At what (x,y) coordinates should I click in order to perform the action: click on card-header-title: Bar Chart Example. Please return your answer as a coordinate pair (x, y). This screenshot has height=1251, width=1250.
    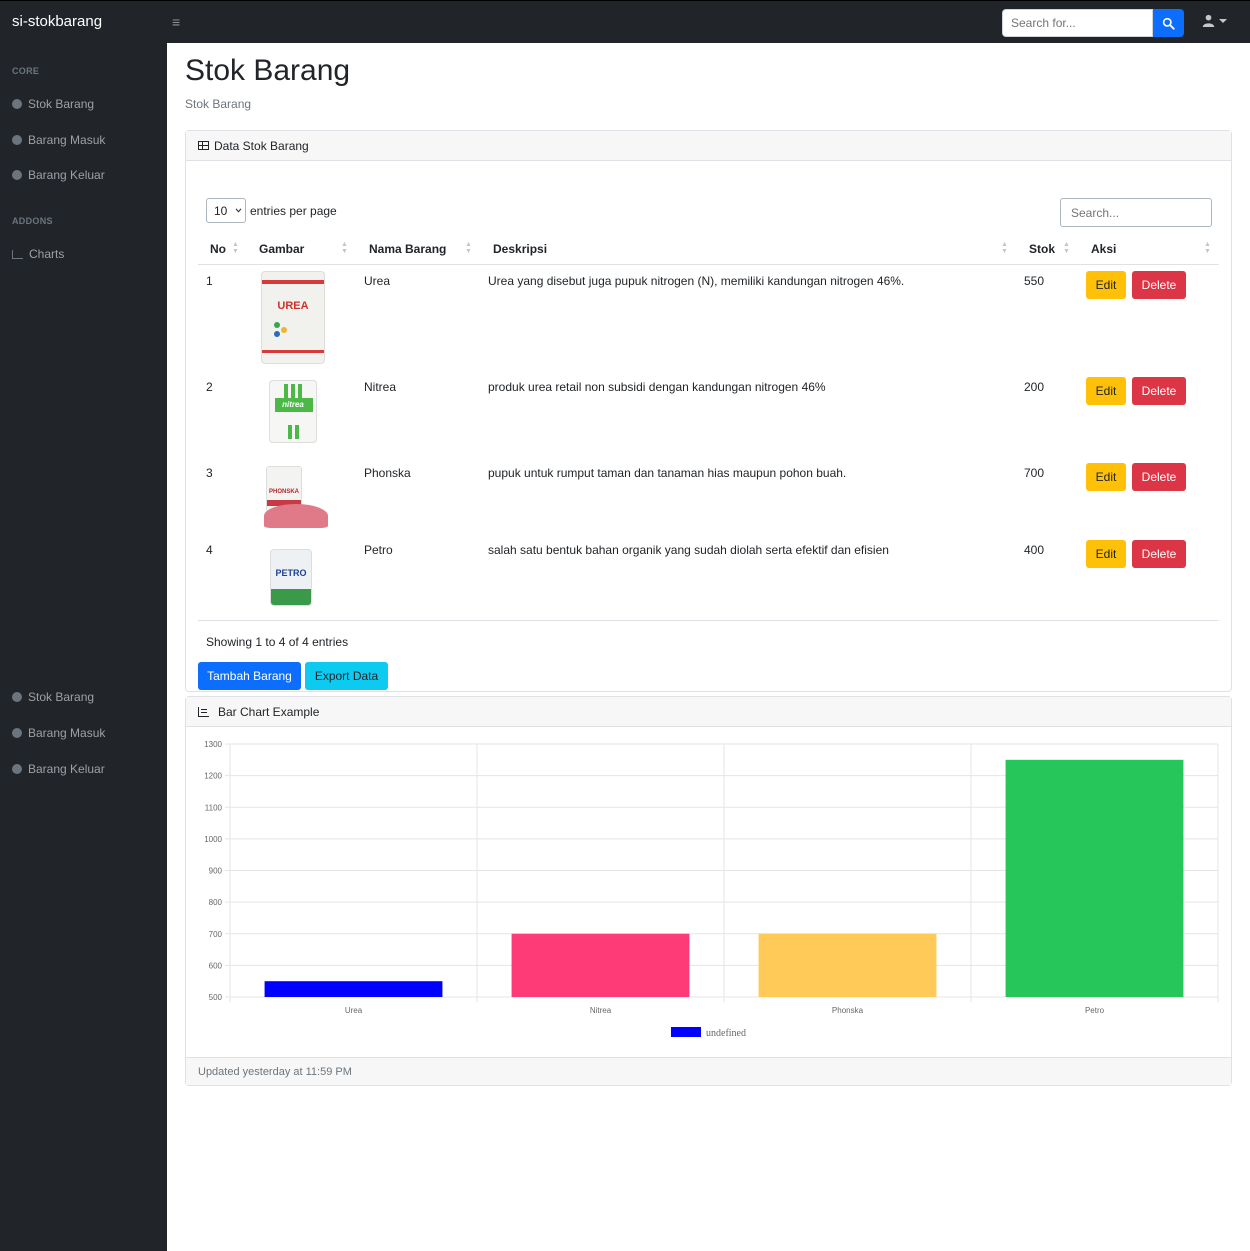
    Looking at the image, I should click on (269, 711).